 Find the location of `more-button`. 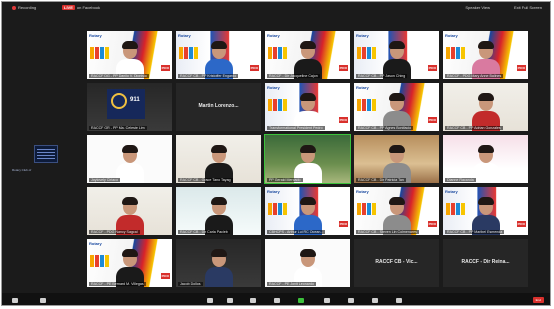

more-button is located at coordinates (399, 300).